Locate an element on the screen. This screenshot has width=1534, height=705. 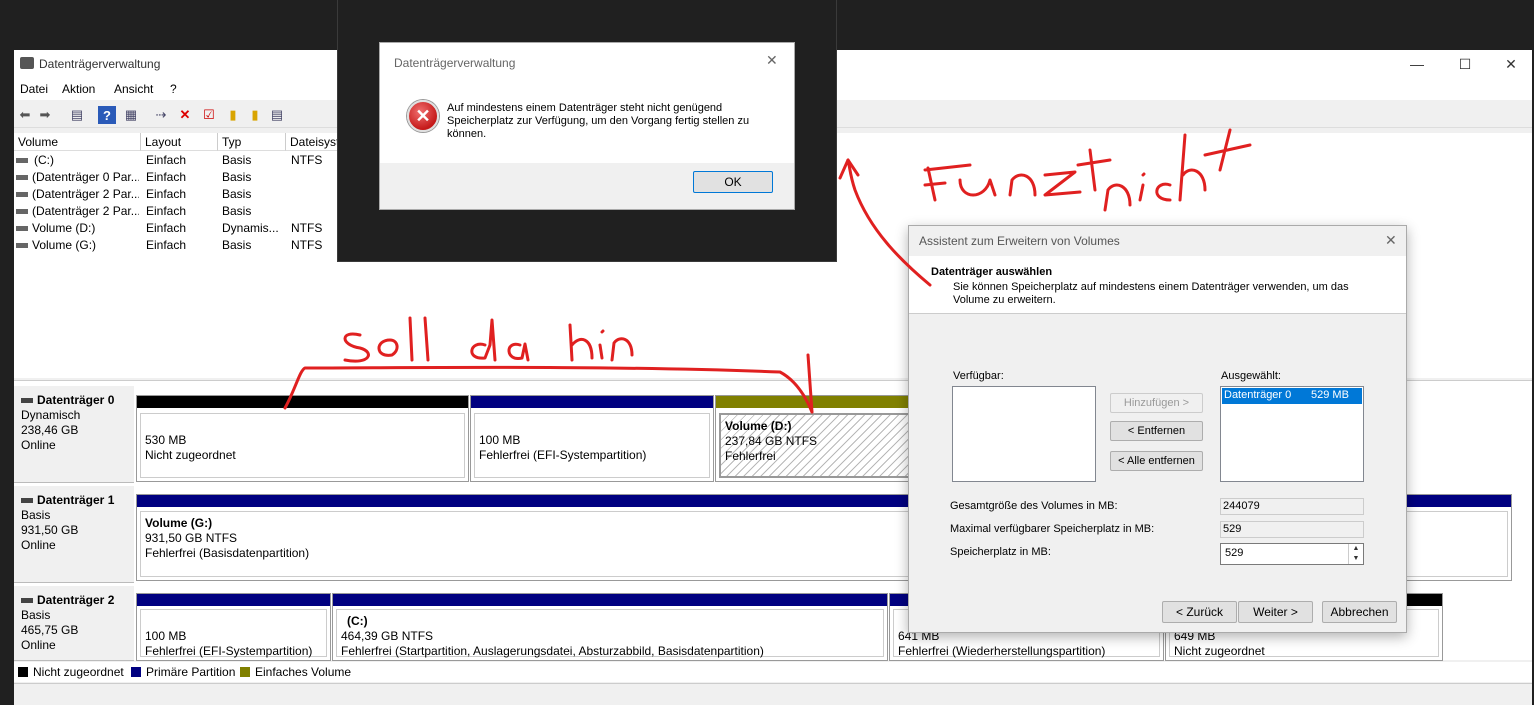
selected-list: Datenträger 0 529 MB is located at coordinates (1292, 434).